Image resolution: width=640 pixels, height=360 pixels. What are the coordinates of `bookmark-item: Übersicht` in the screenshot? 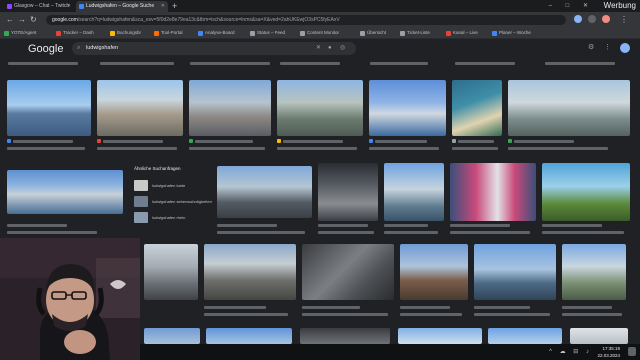 It's located at (373, 33).